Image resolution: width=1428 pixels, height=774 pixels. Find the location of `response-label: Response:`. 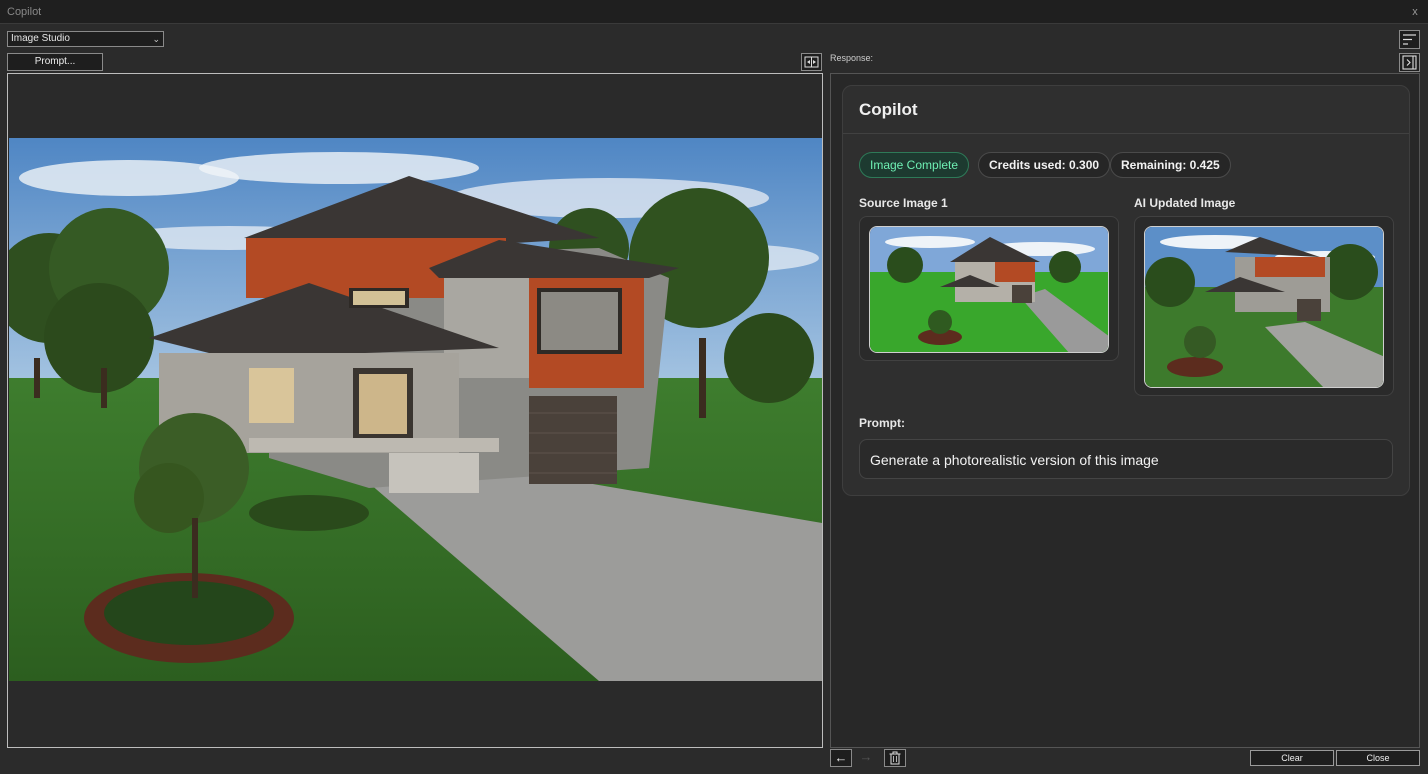

response-label: Response: is located at coordinates (852, 58).